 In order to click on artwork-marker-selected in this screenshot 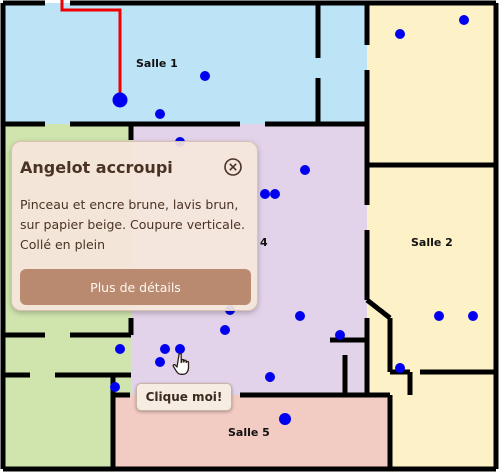, I will do `click(120, 100)`.